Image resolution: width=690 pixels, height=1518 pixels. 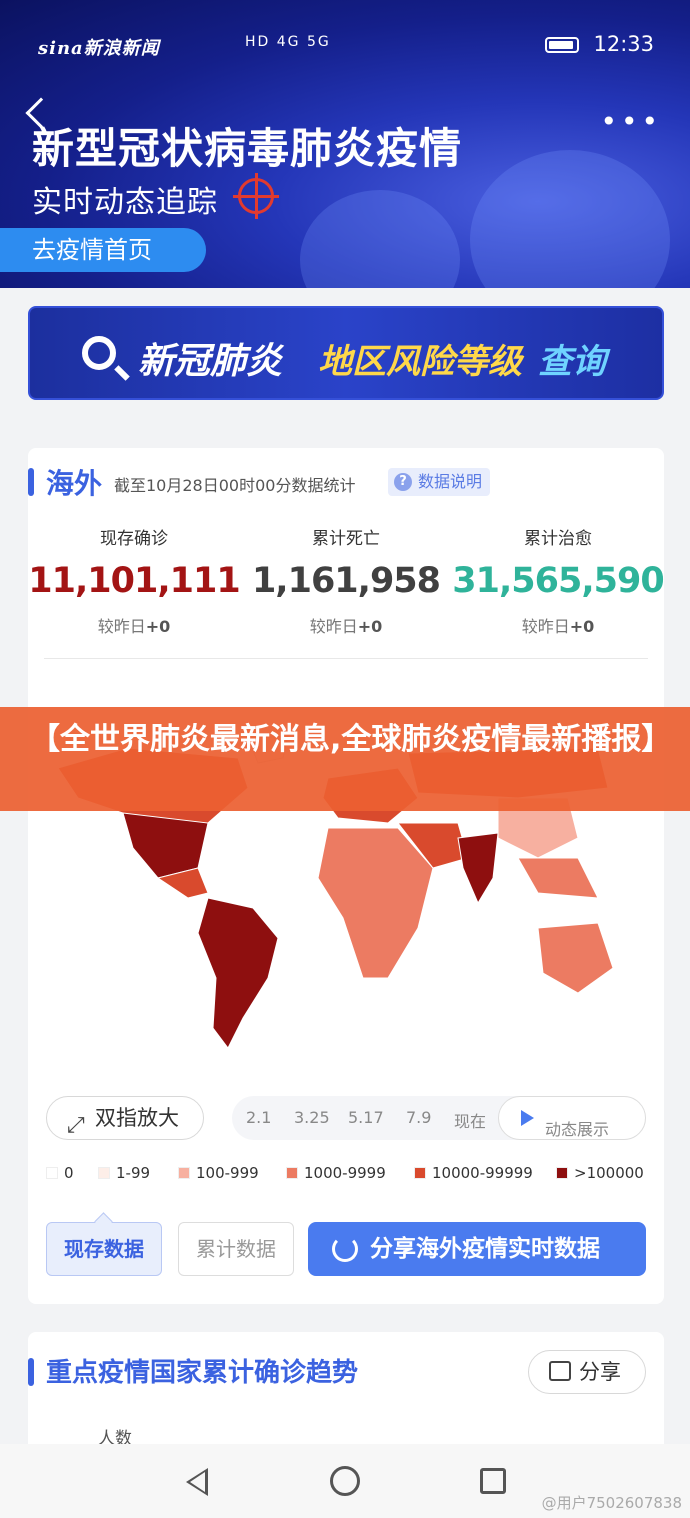 I want to click on zoom-label: 双指放大, so click(x=137, y=1118).